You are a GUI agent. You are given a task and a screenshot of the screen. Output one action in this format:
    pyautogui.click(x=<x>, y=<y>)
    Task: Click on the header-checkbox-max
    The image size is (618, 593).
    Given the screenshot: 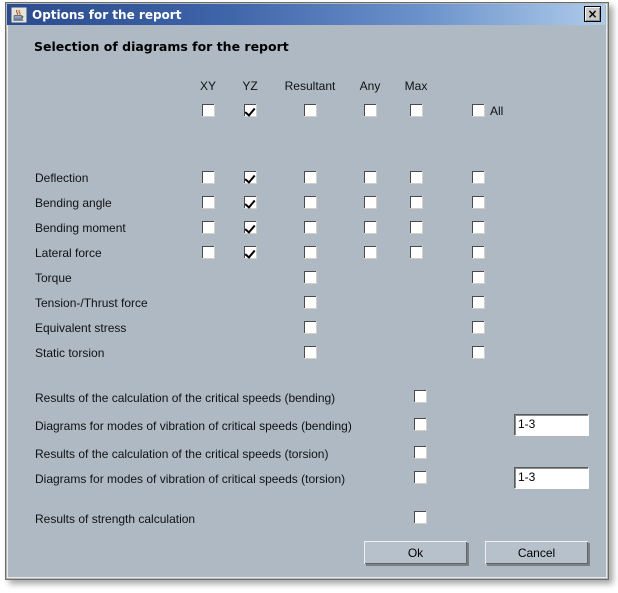 What is the action you would take?
    pyautogui.click(x=416, y=110)
    